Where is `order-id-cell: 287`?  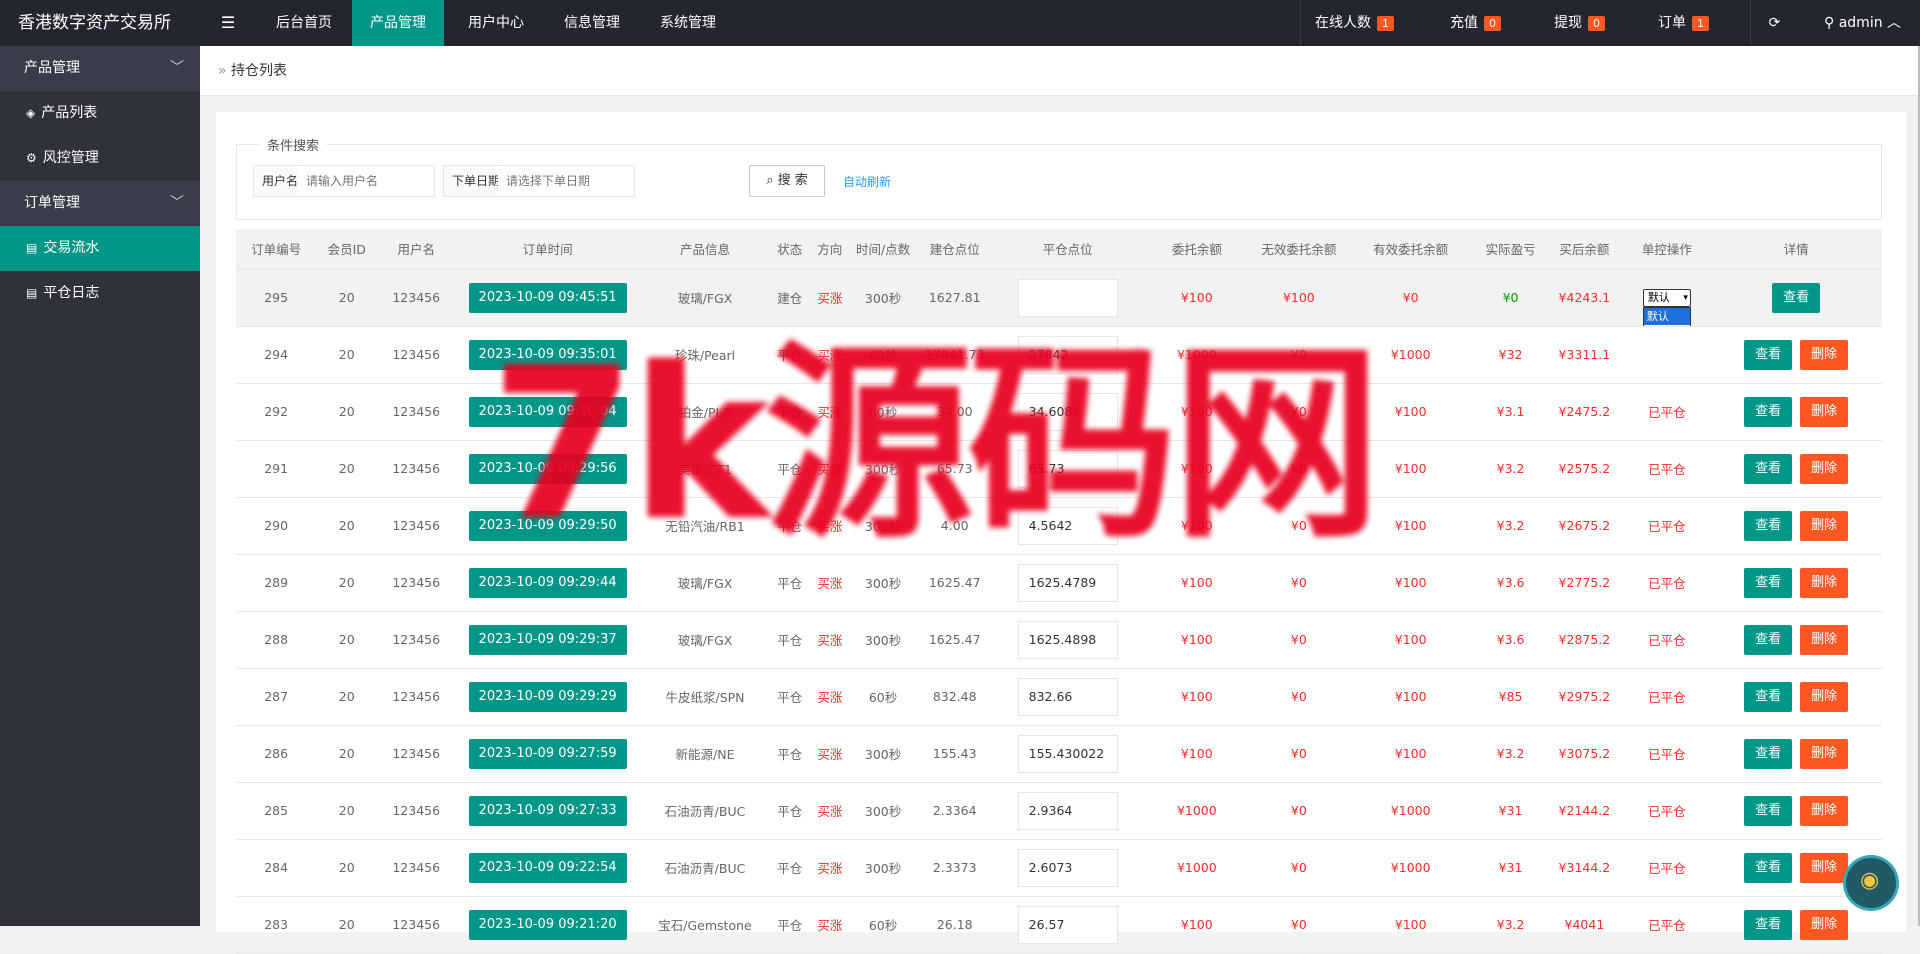
order-id-cell: 287 is located at coordinates (276, 697).